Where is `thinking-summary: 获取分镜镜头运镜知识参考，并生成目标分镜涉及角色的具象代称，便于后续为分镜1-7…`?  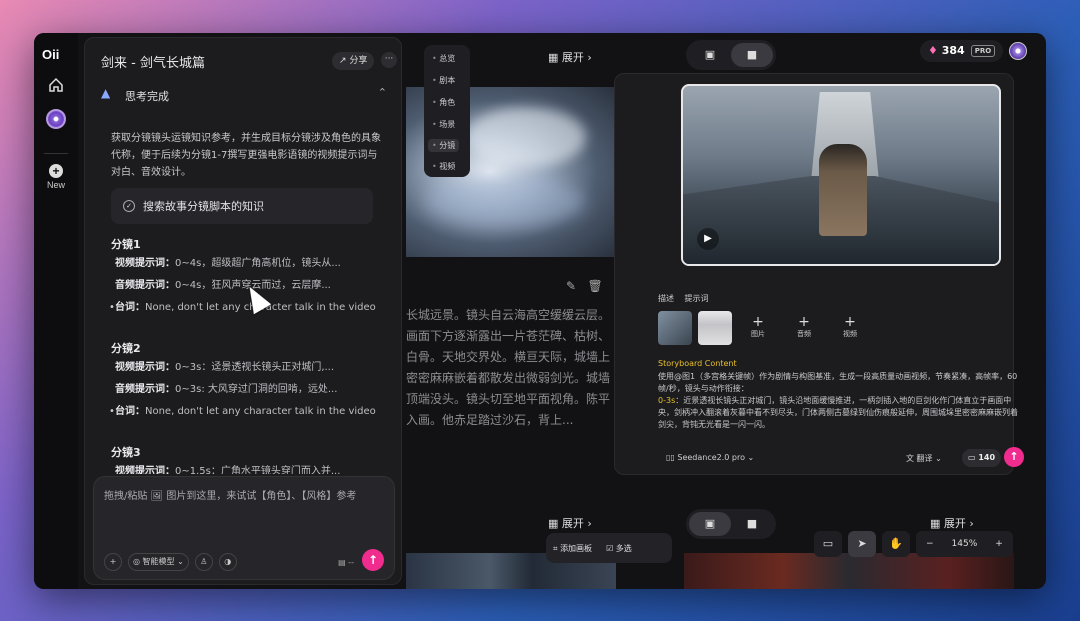 thinking-summary: 获取分镜镜头运镜知识参考，并生成目标分镜涉及角色的具象代称，便于后续为分镜1-7… is located at coordinates (246, 155).